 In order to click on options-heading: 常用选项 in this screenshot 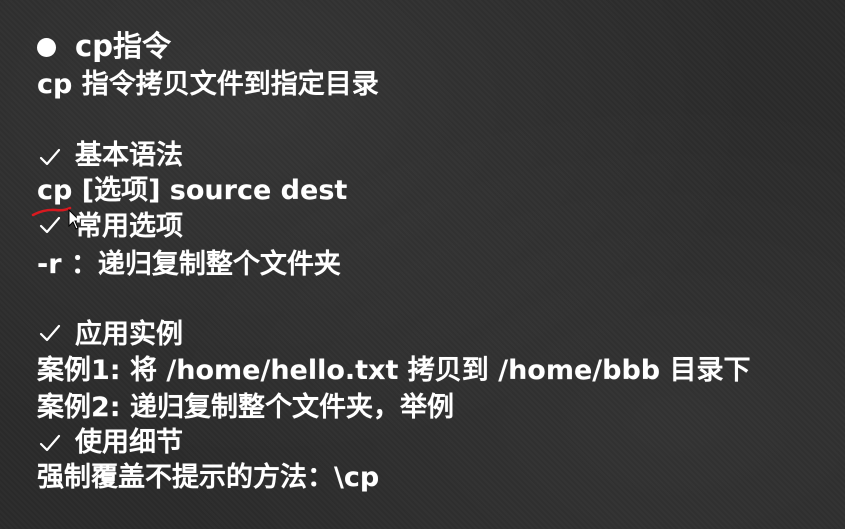, I will do `click(129, 226)`.